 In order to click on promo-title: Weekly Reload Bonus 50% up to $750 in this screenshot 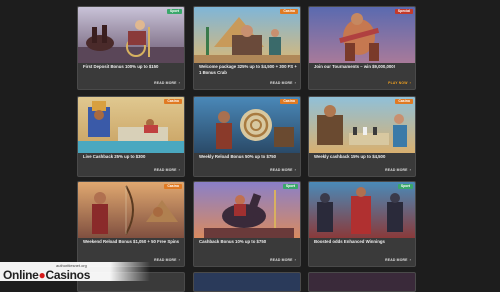, I will do `click(238, 156)`.